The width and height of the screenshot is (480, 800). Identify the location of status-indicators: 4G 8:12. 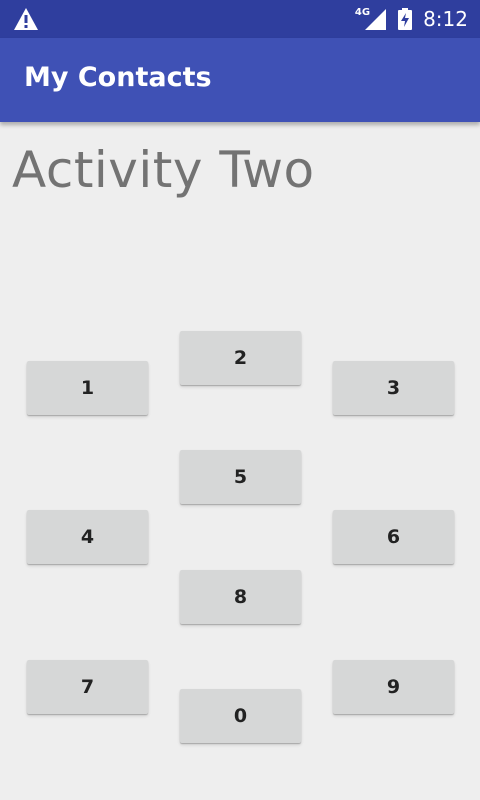
(411, 19).